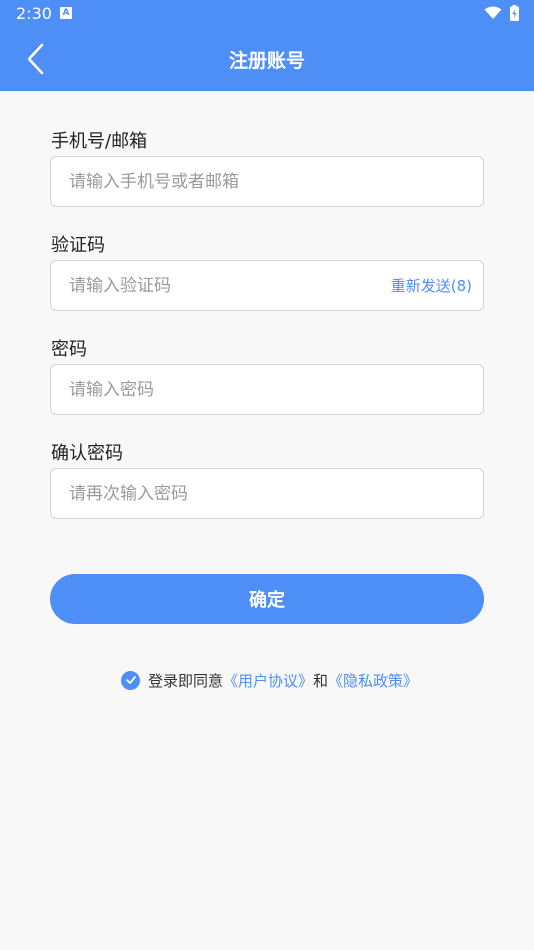 Image resolution: width=534 pixels, height=950 pixels. Describe the element at coordinates (267, 45) in the screenshot. I see `app-header: 2:30 A 注册账号` at that location.